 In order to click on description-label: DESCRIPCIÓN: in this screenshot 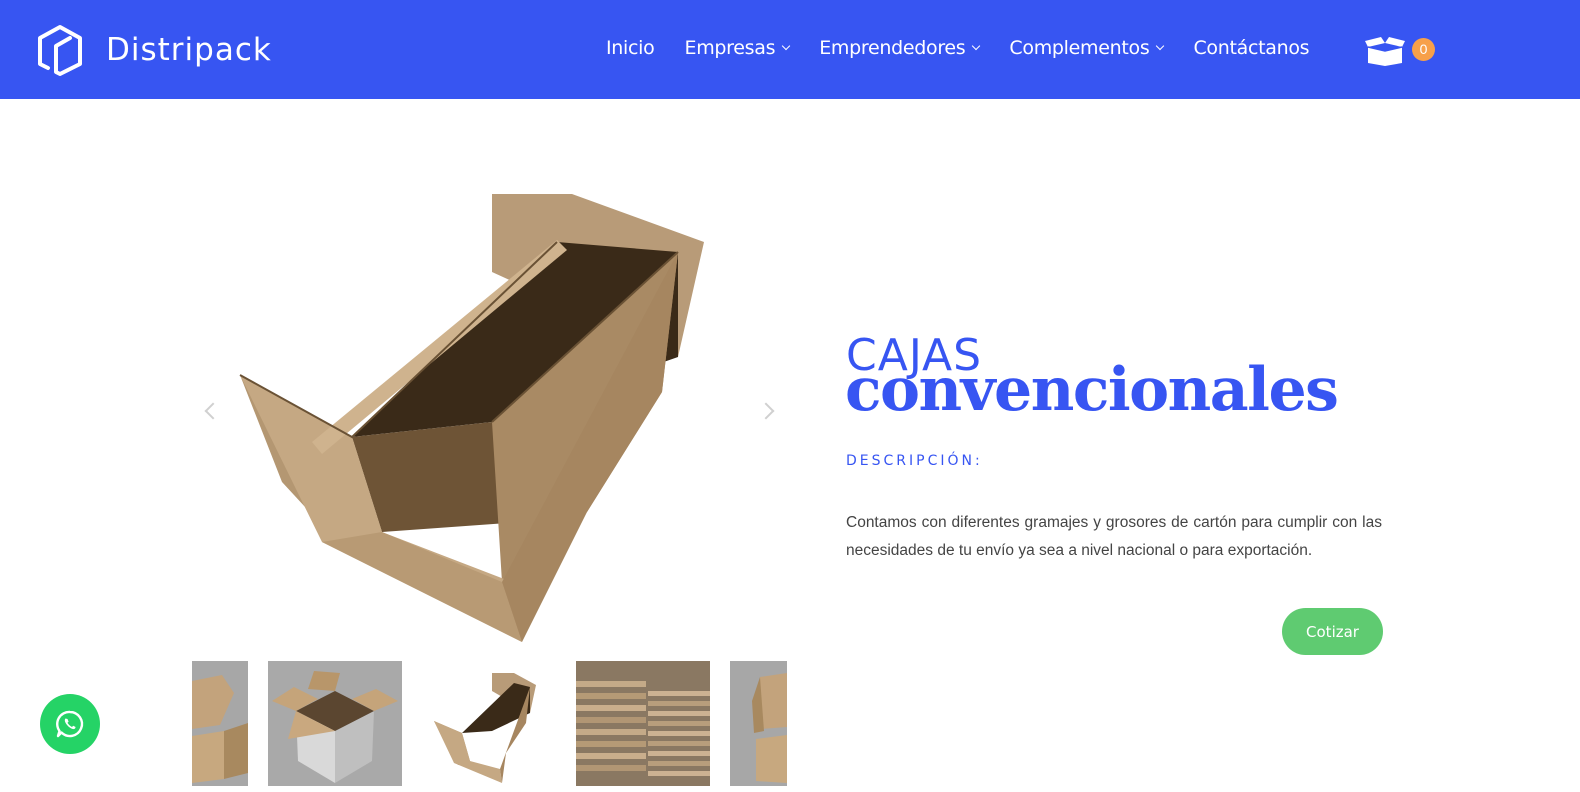, I will do `click(914, 461)`.